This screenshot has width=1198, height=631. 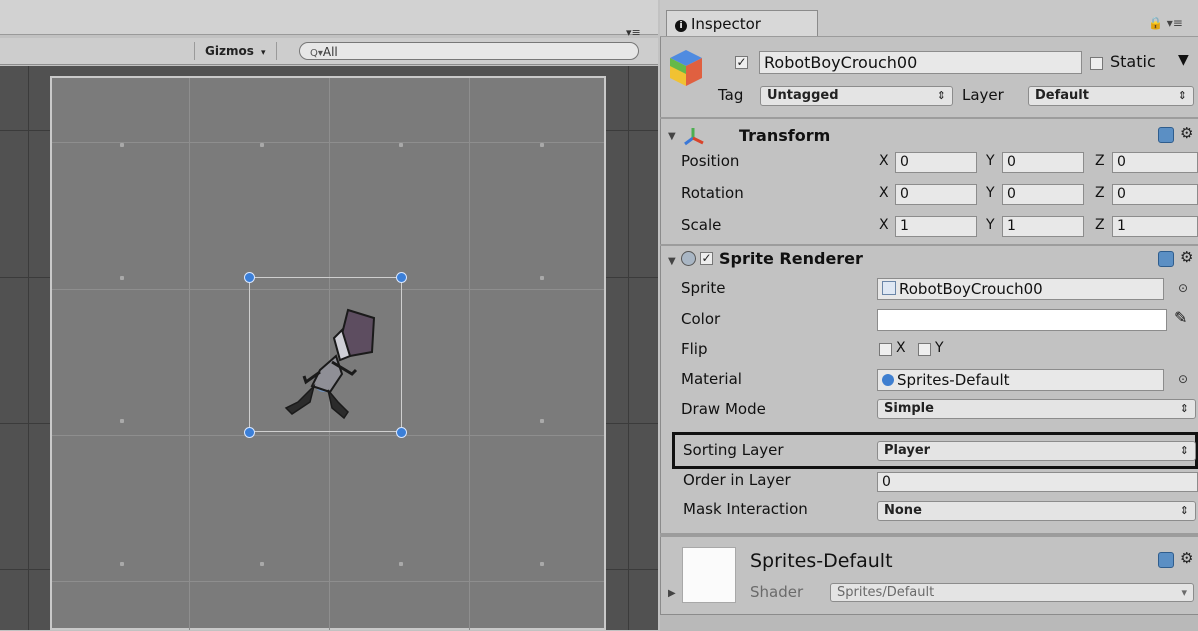 I want to click on tab-inspector: i Inspector, so click(x=742, y=23).